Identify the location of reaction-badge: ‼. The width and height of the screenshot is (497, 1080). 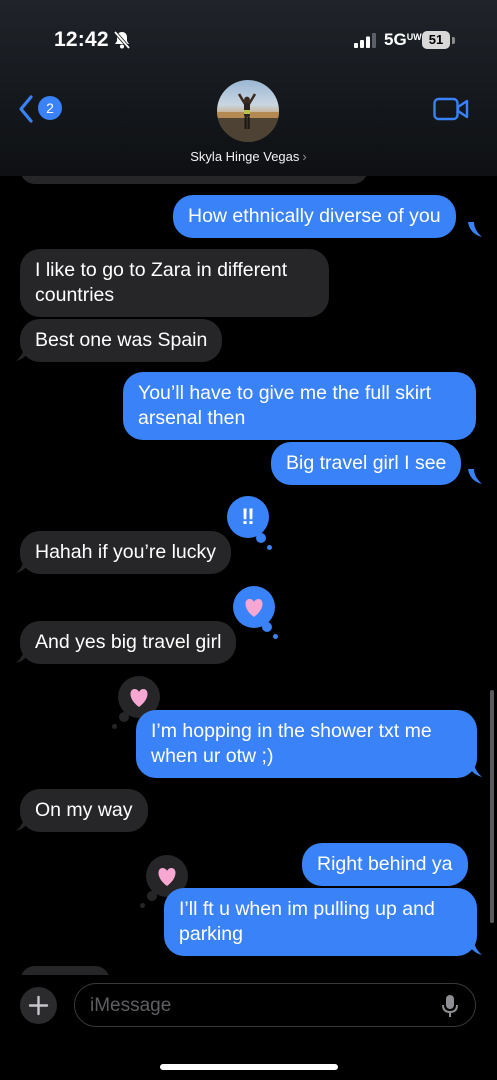
(248, 517).